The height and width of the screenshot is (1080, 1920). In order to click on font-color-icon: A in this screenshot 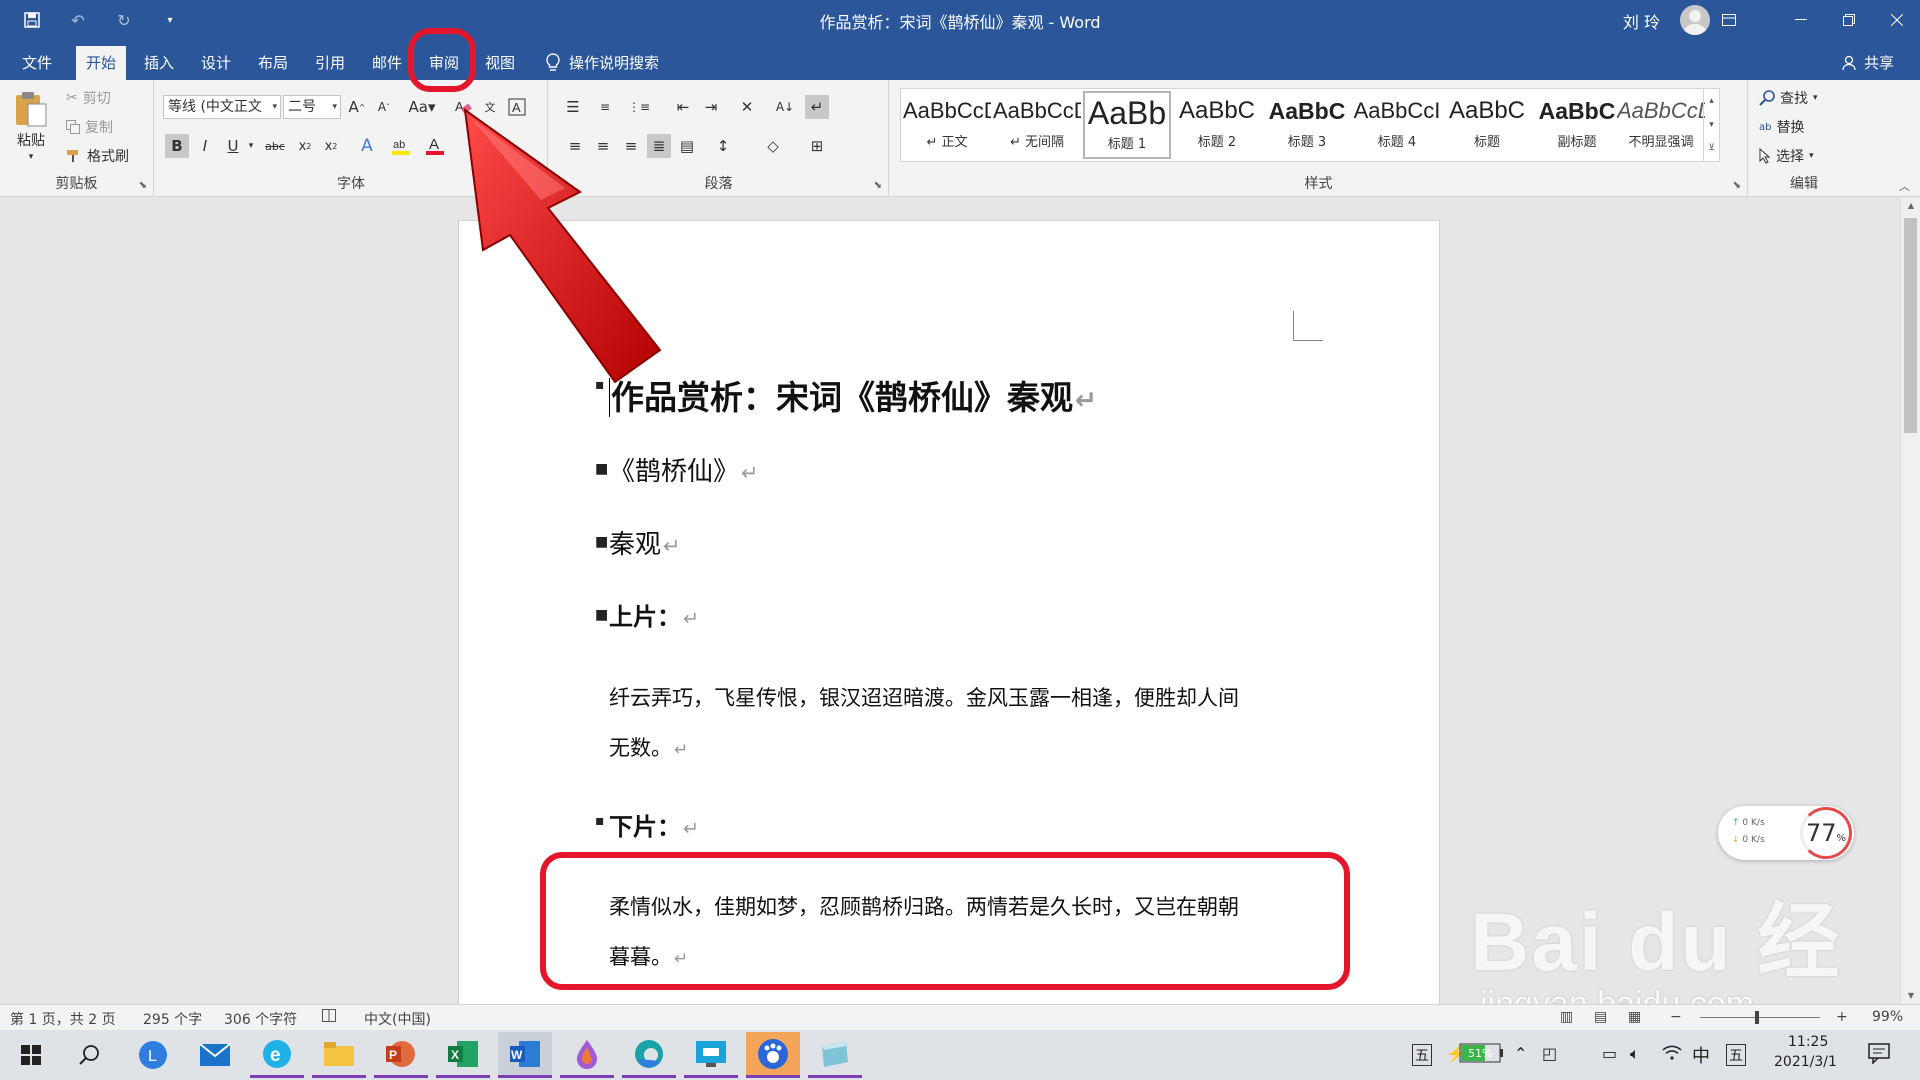, I will do `click(435, 146)`.